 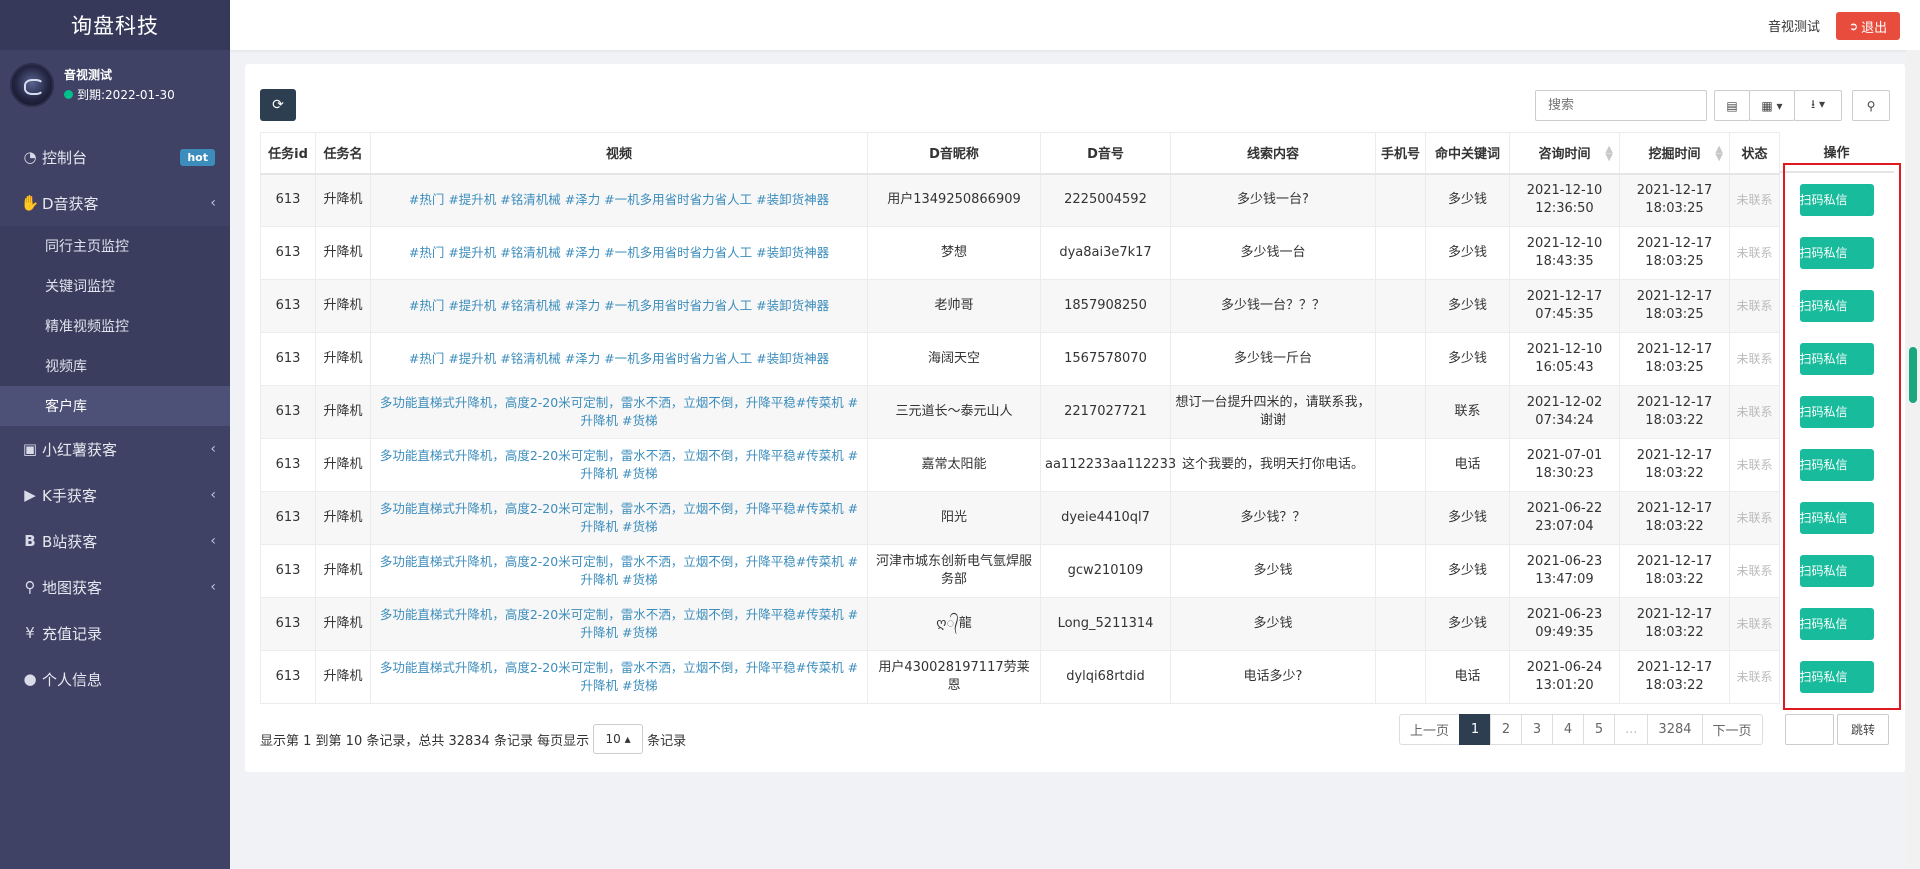 I want to click on dashboard-icon: ◔, so click(x=30, y=157).